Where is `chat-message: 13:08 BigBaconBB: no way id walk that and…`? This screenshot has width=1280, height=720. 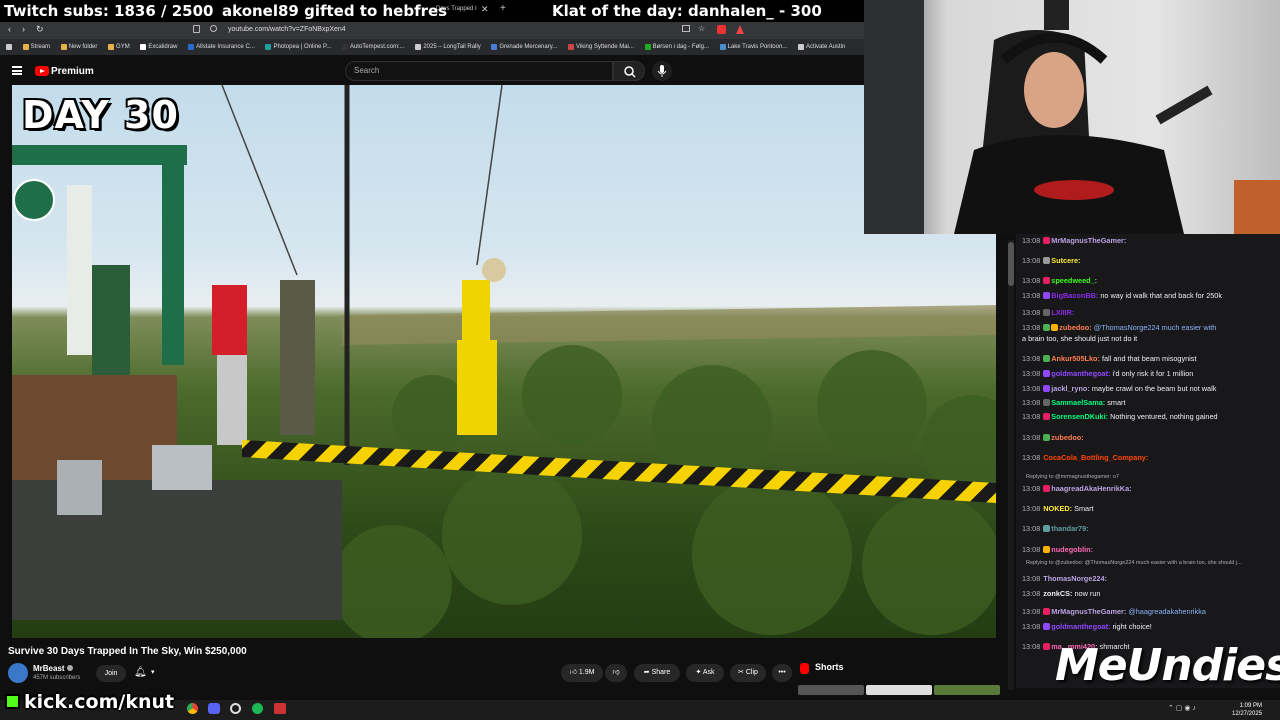
chat-message: 13:08 BigBaconBB: no way id walk that and… is located at coordinates (1122, 295).